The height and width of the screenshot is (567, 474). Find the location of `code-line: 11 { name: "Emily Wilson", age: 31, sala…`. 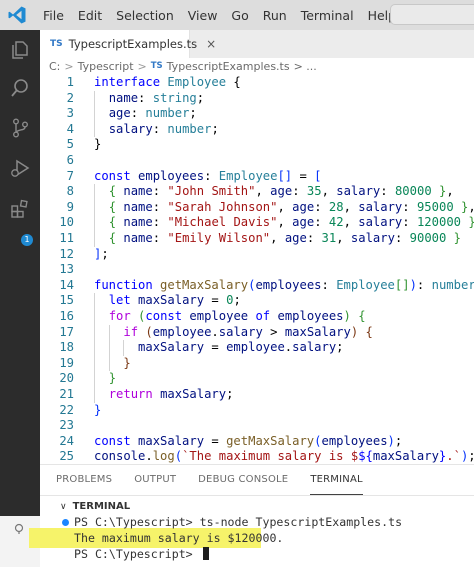

code-line: 11 { name: "Emily Wilson", age: 31, sala… is located at coordinates (257, 239).